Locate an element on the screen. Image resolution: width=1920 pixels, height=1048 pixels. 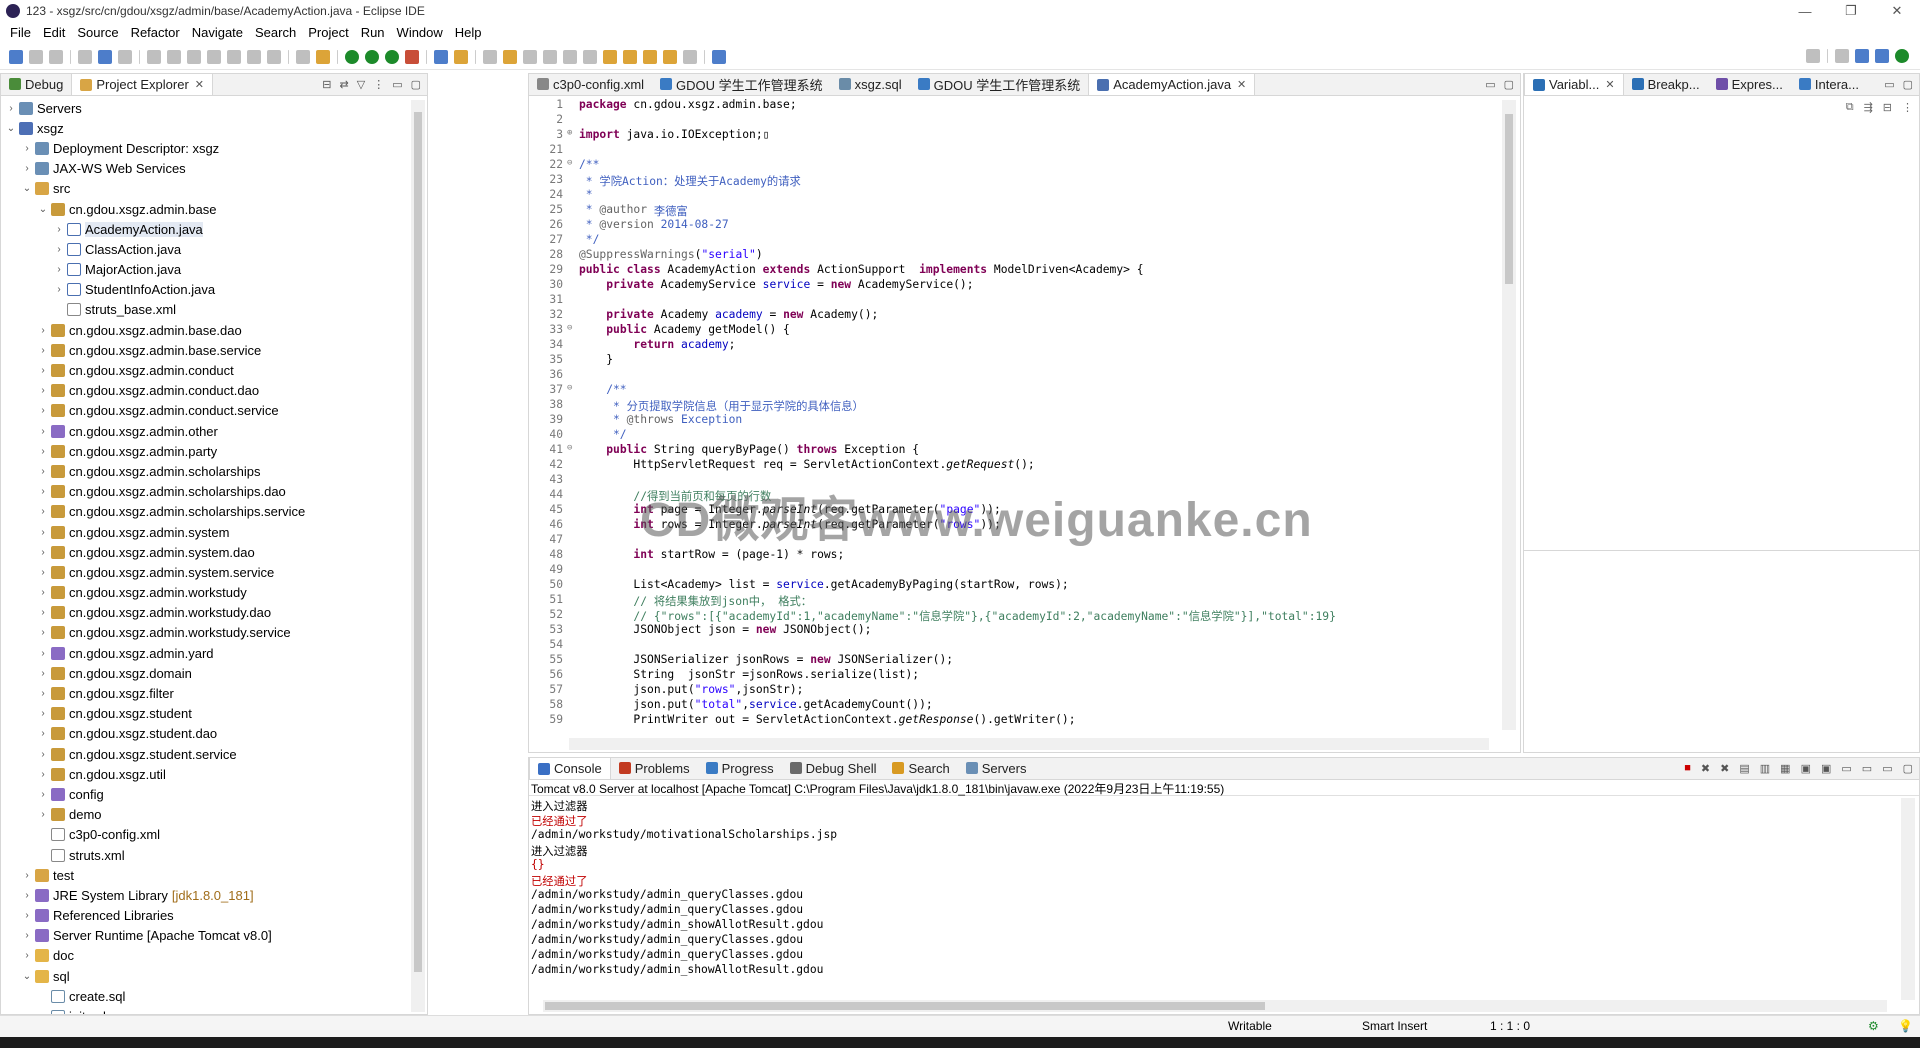
tree-item: › test is located at coordinates (206, 875).